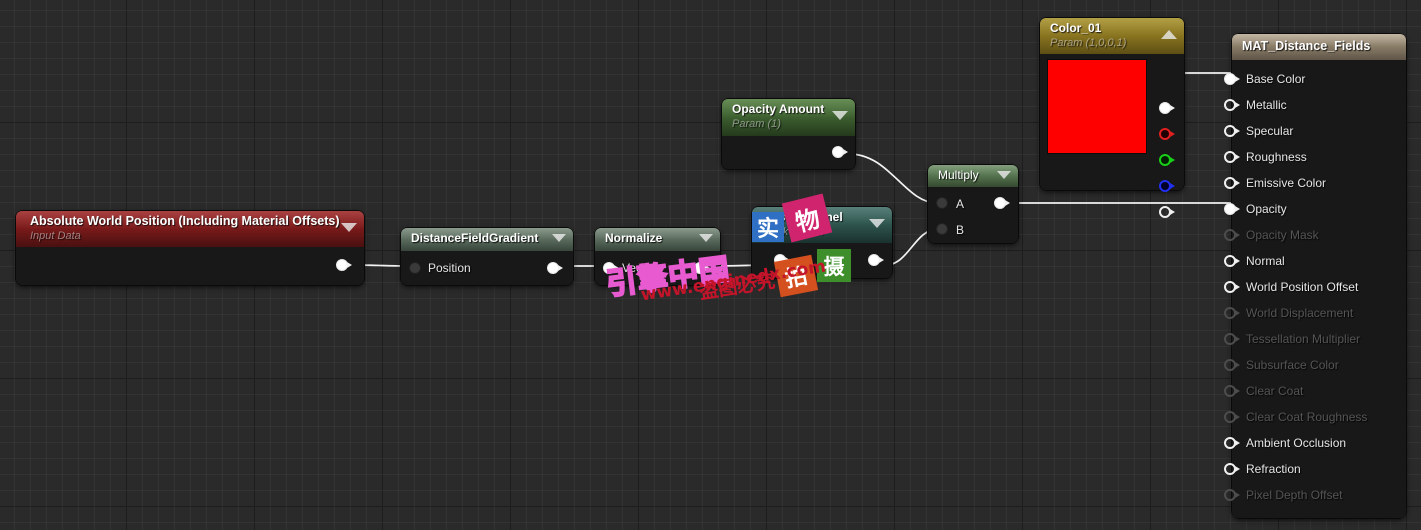  Describe the element at coordinates (1273, 469) in the screenshot. I see `material-input-label: Refraction` at that location.